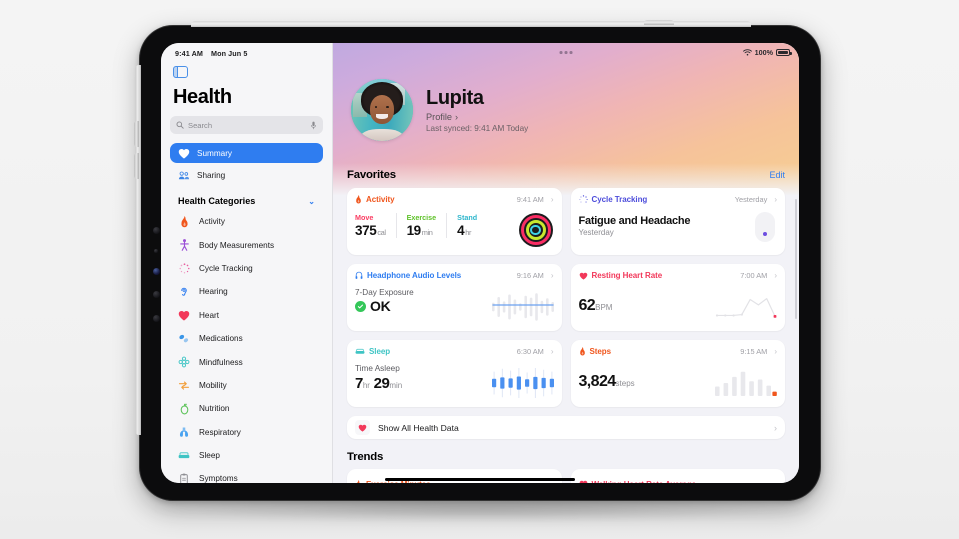 This screenshot has height=539, width=959. Describe the element at coordinates (215, 153) in the screenshot. I see `sidebar-item-label-summary: Summary` at that location.